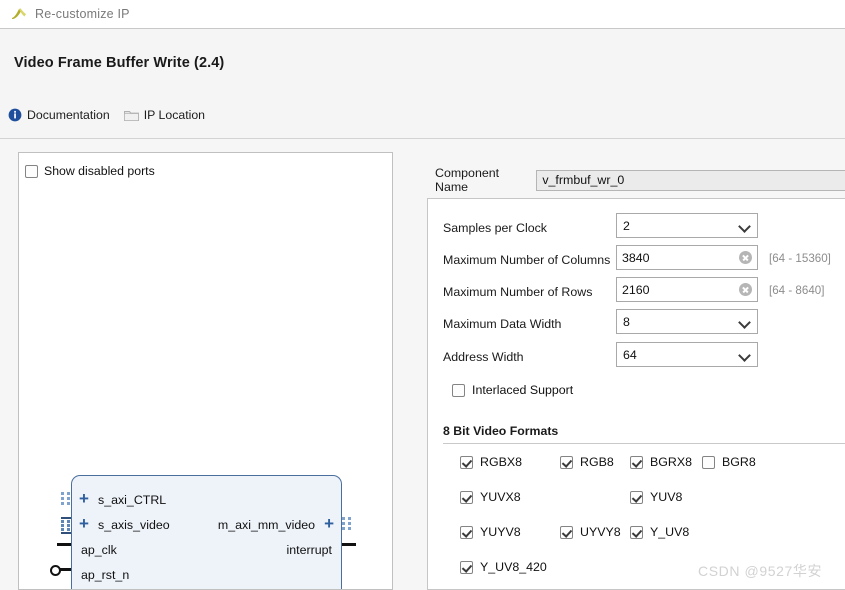 This screenshot has height=590, width=845. I want to click on max-data-width-combo: 8, so click(687, 321).